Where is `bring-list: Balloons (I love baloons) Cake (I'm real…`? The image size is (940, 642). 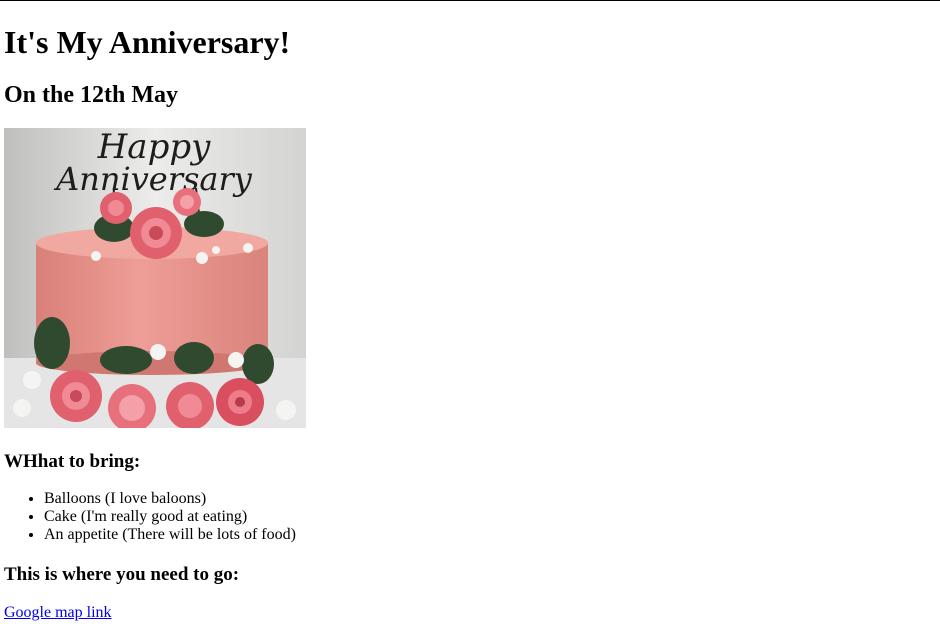
bring-list: Balloons (I love baloons) Cake (I'm real… is located at coordinates (150, 517).